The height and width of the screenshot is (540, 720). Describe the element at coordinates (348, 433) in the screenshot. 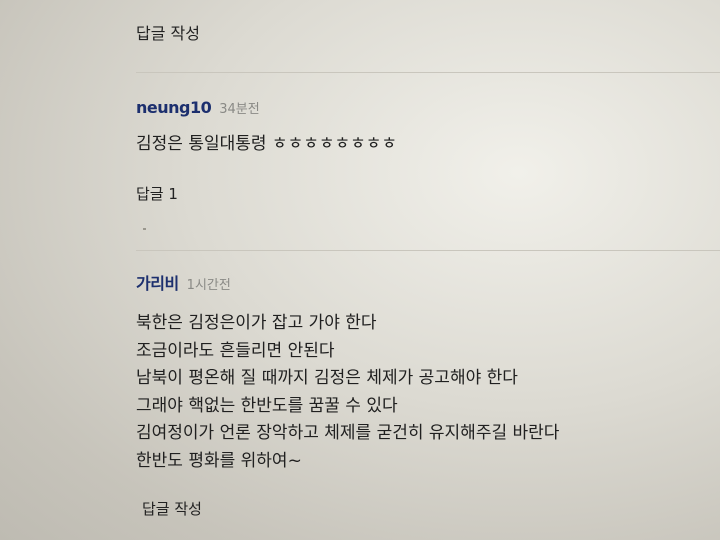

I see `comment-line: 김여정이가 언론 장악하고 체제를 굳건히 유지해주길 바란다` at that location.